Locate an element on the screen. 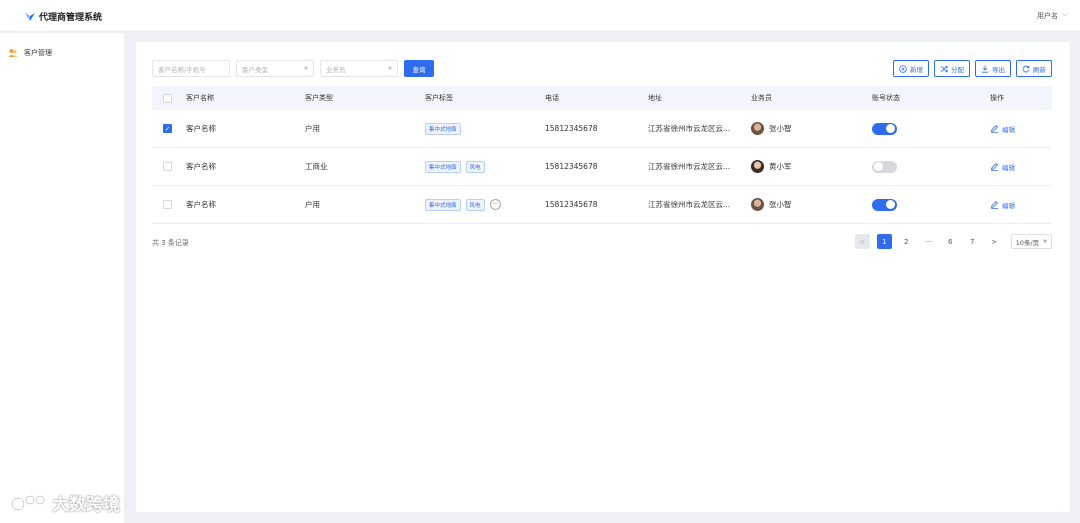  app-logo: 代理商管理系统 is located at coordinates (63, 16).